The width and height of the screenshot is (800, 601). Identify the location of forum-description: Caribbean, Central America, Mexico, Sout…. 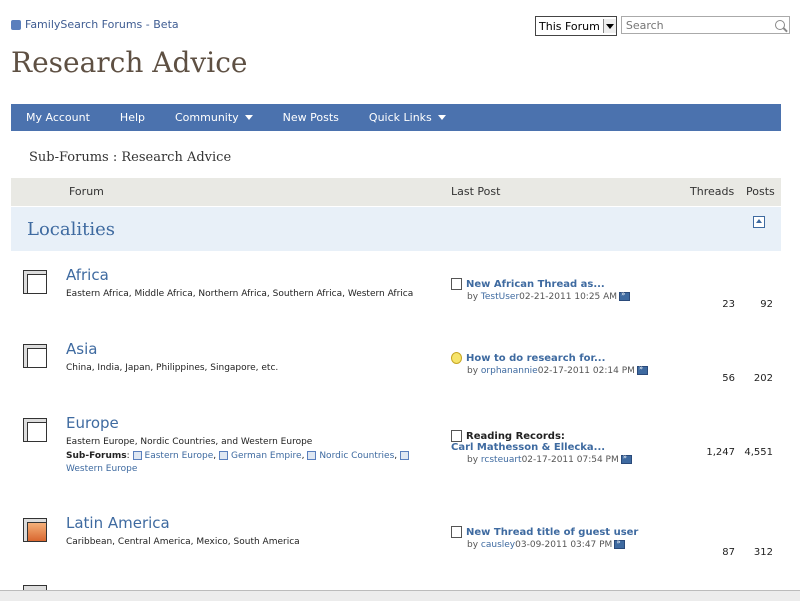
(183, 542).